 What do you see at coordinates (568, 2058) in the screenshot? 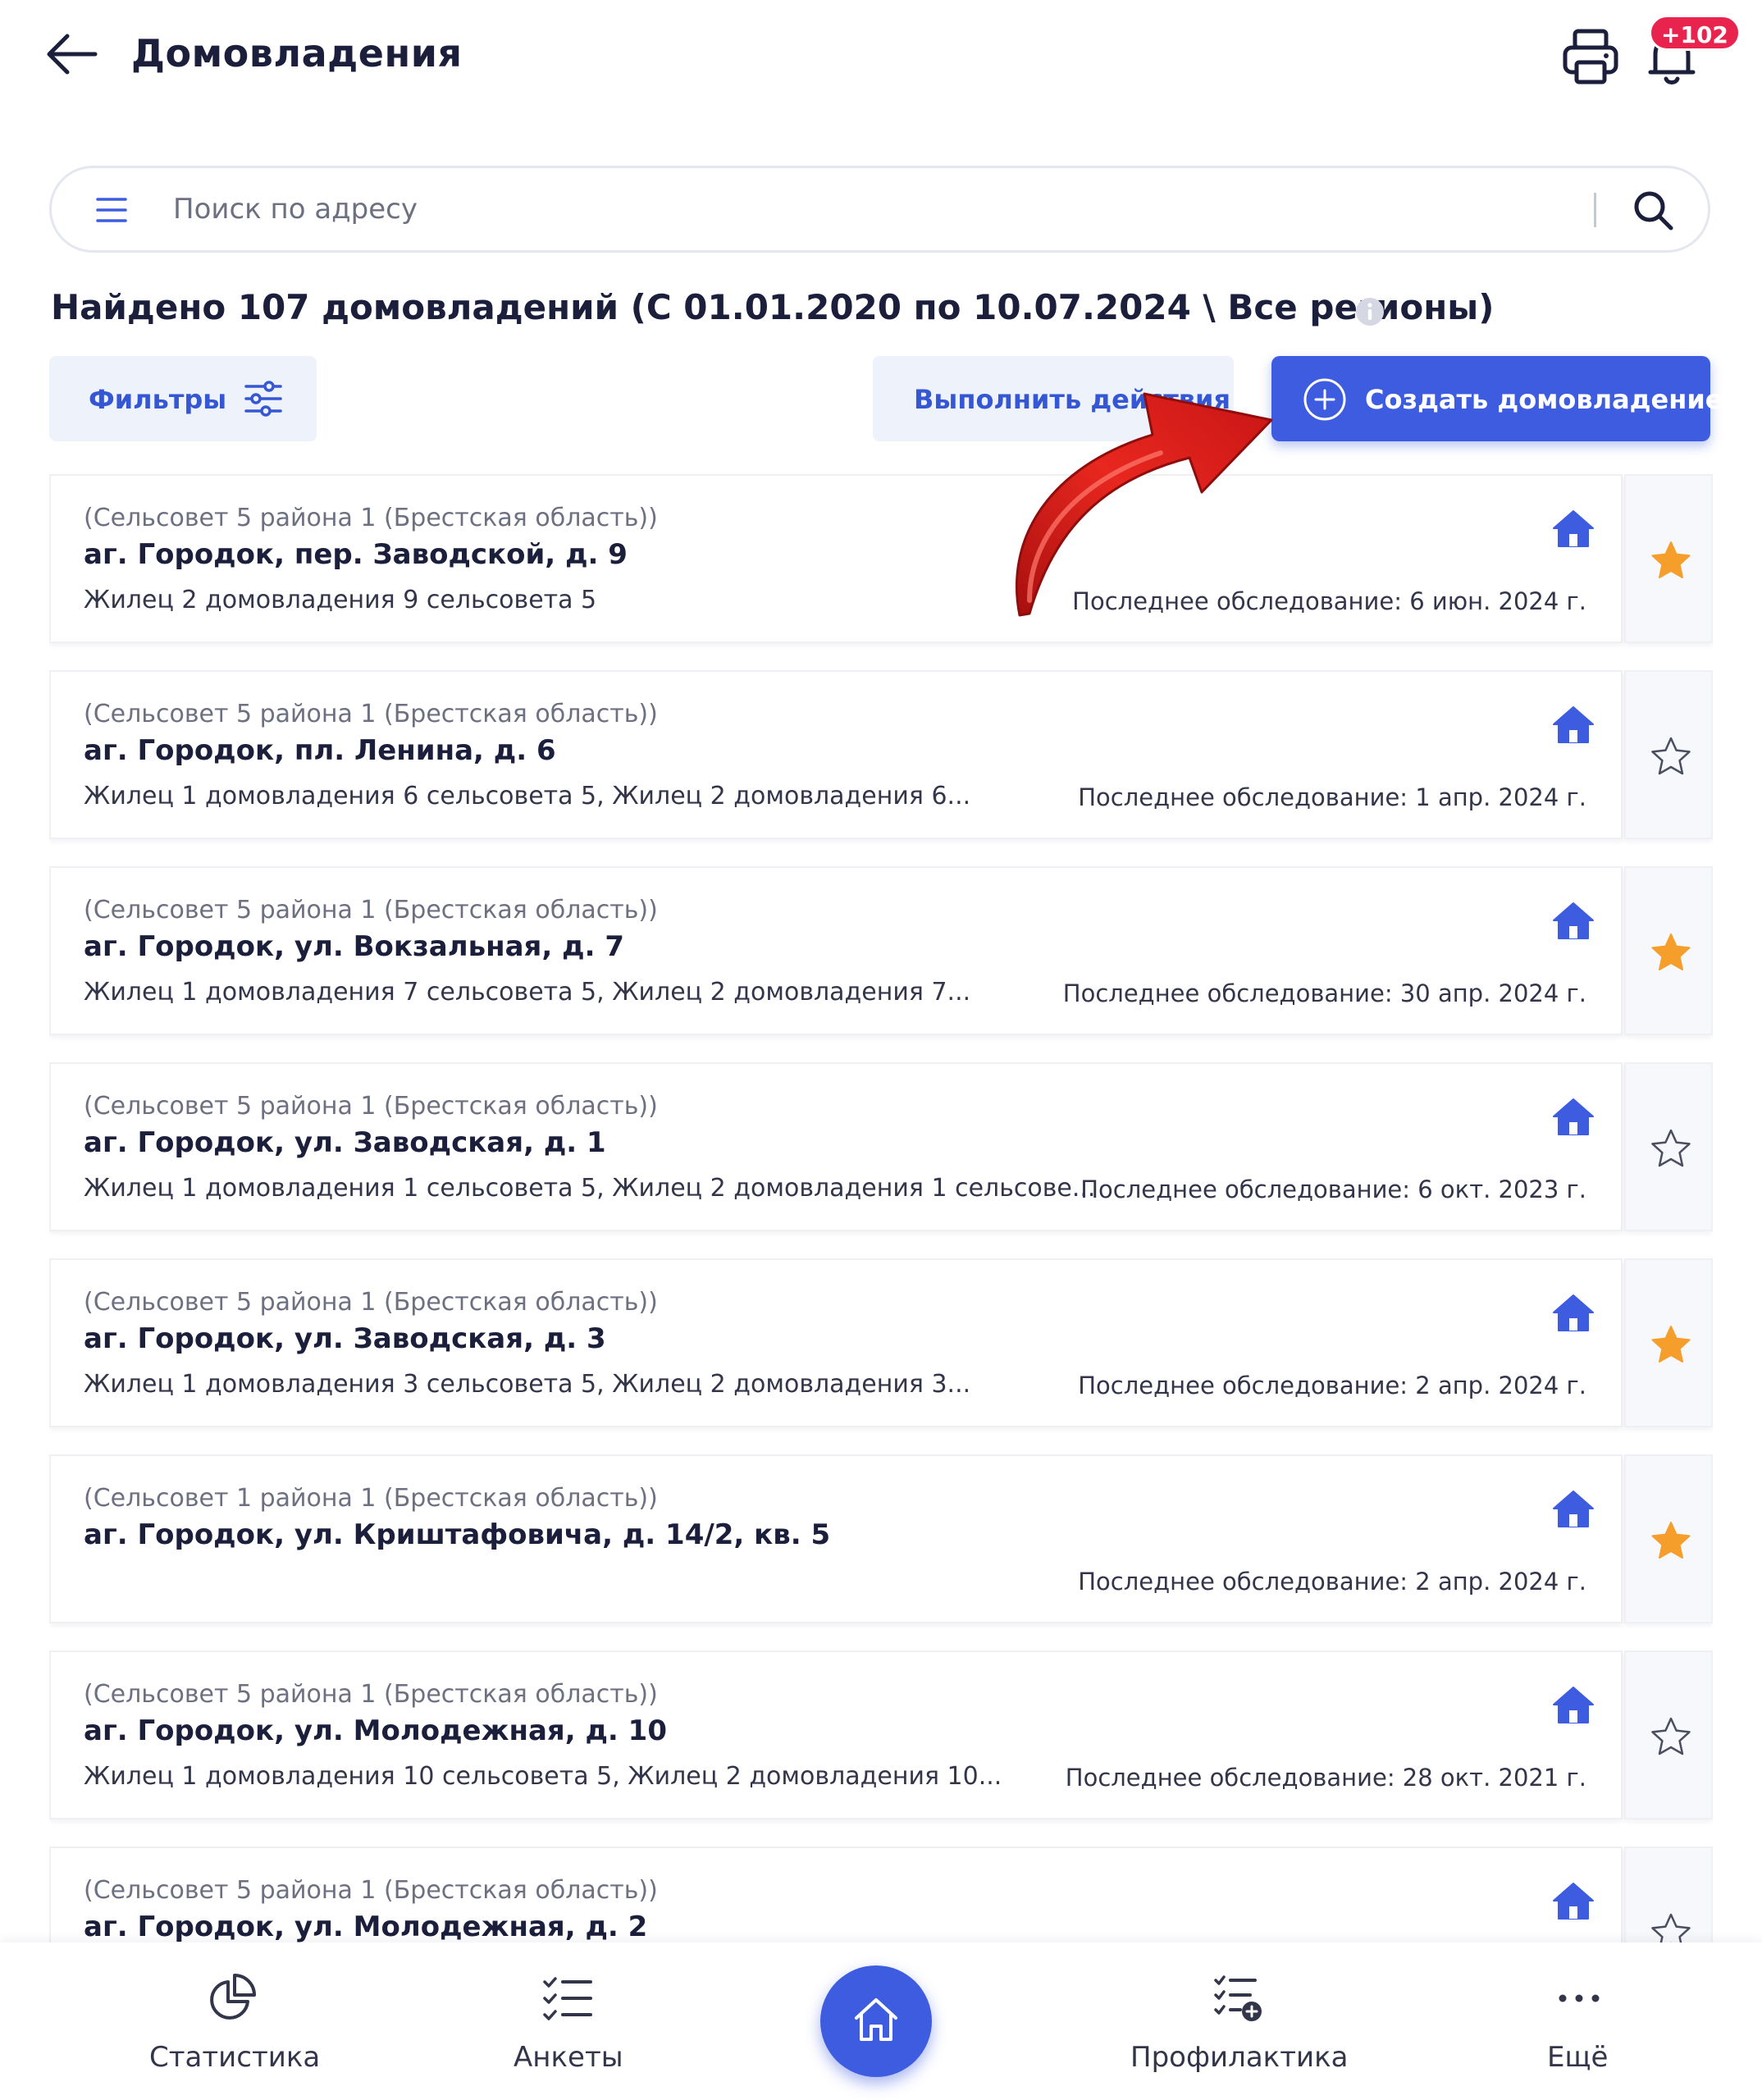
I see `nav-forms-label: Анкеты` at bounding box center [568, 2058].